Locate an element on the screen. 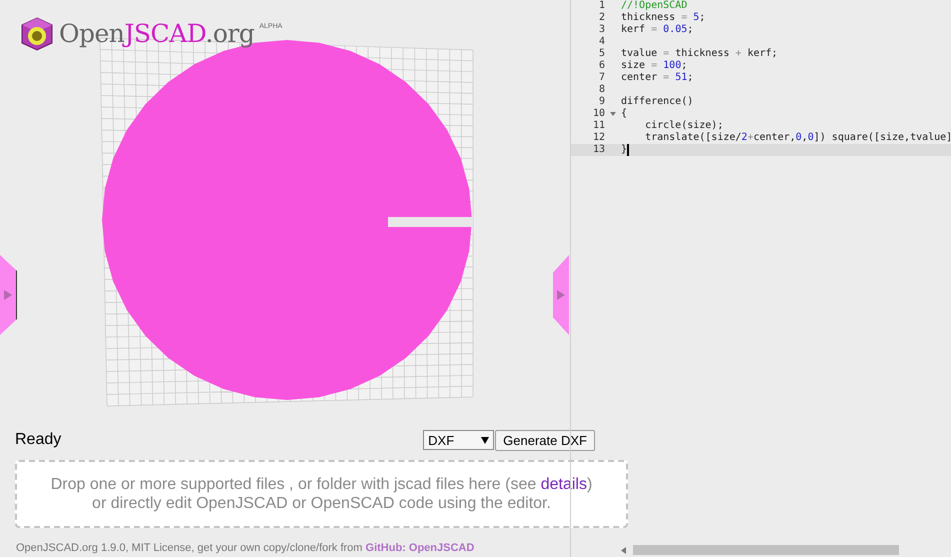  cube-logo-icon is located at coordinates (37, 34).